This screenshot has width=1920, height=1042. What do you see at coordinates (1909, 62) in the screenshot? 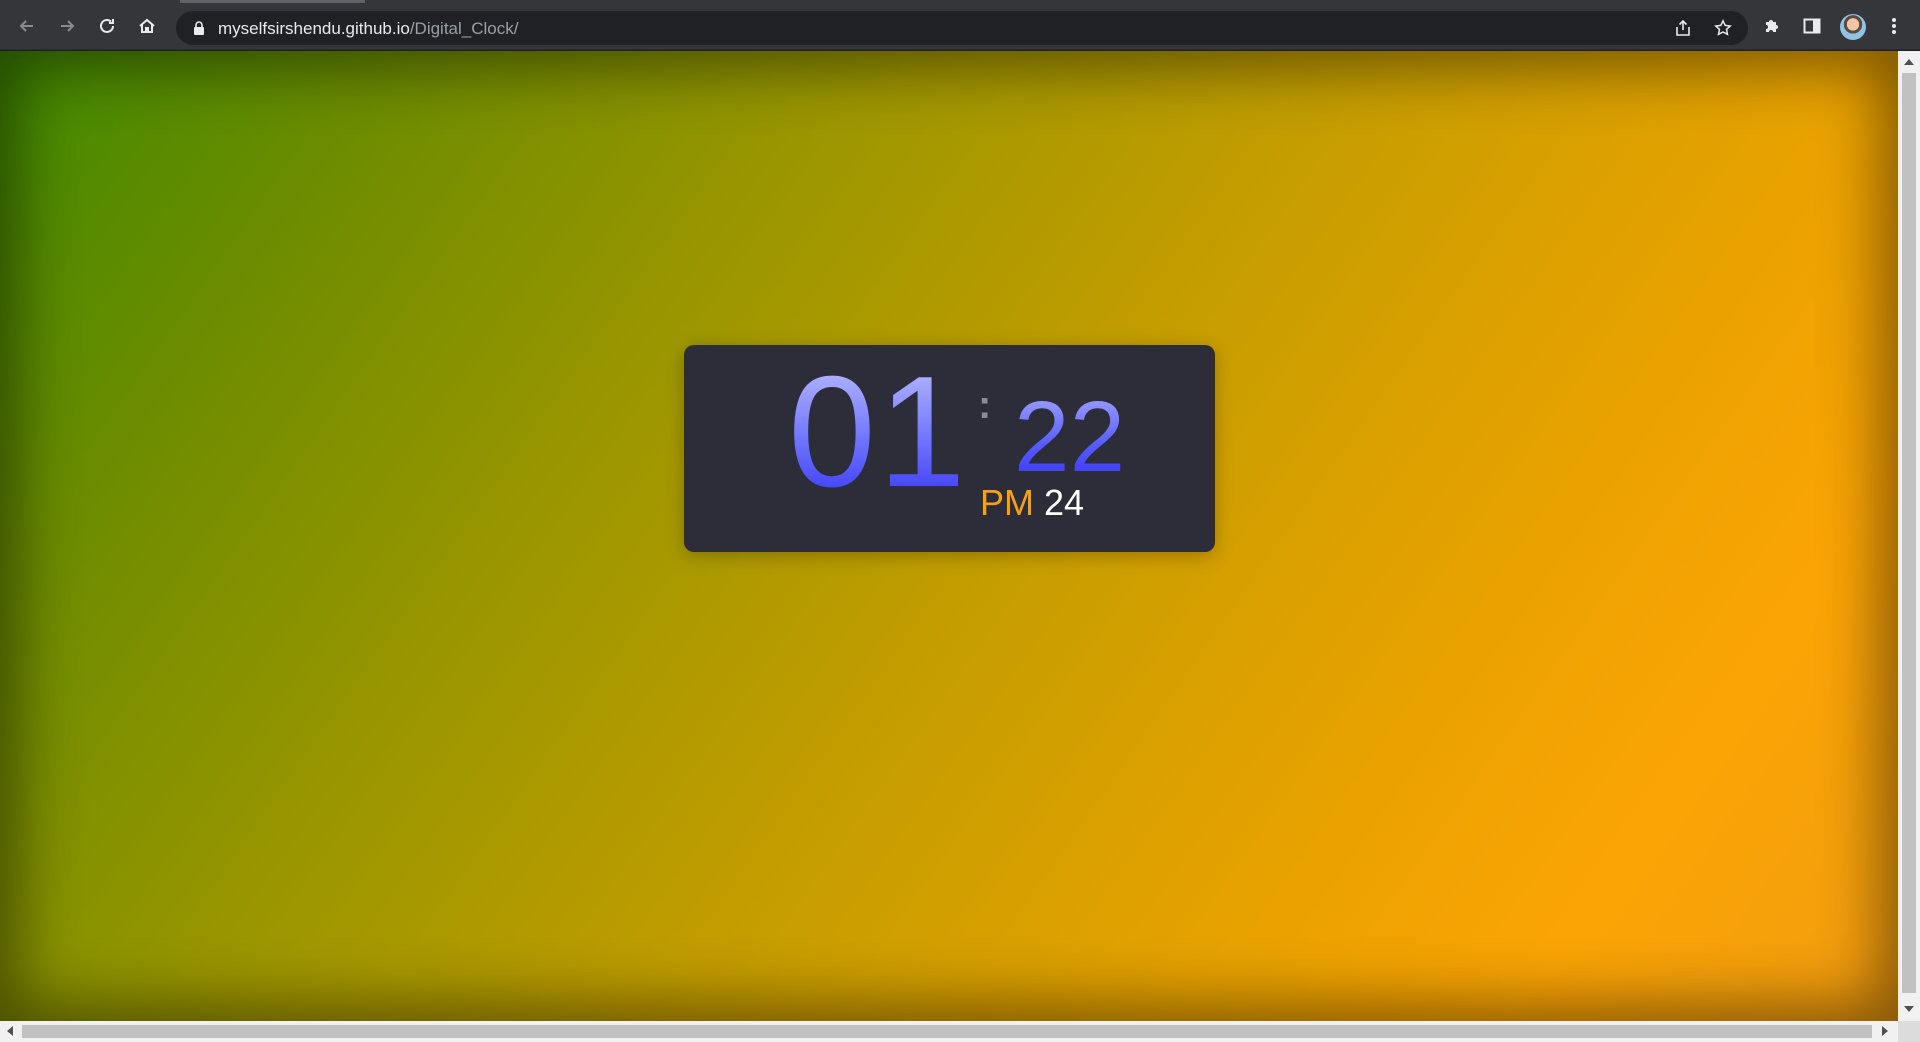
I see `scroll-up-icon` at bounding box center [1909, 62].